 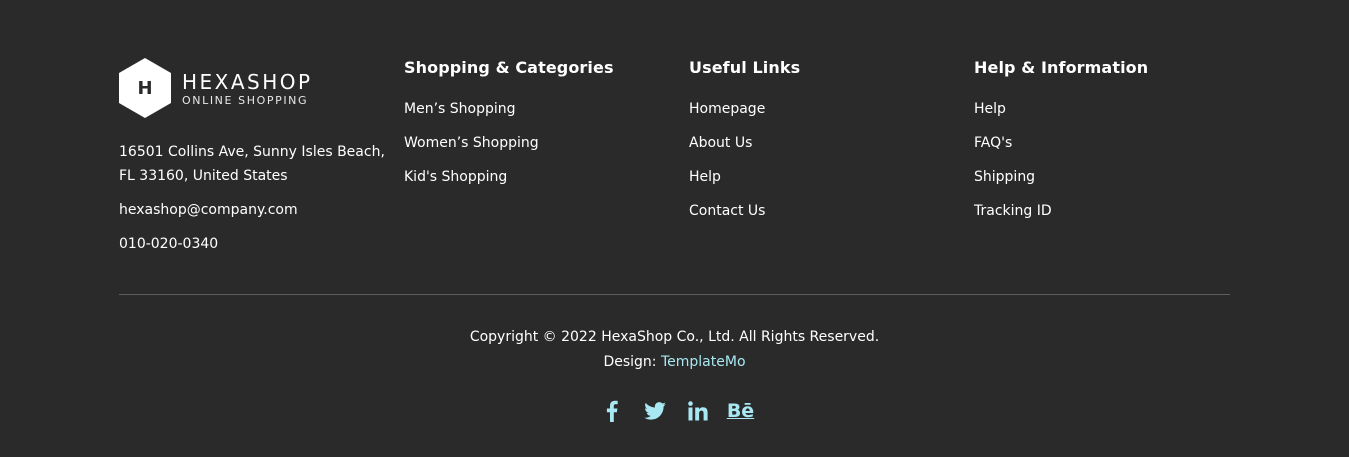 What do you see at coordinates (460, 109) in the screenshot?
I see `mens-shopping-link: Men’s Shopping` at bounding box center [460, 109].